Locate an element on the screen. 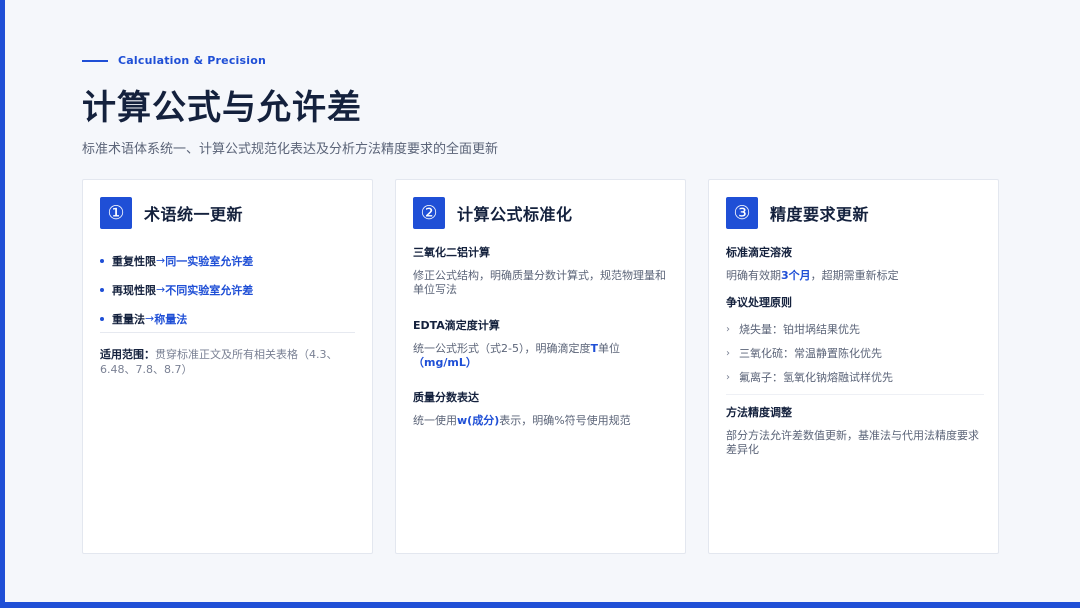  section-body: 明确有效期3个月，超期需重新标定 is located at coordinates (855, 276).